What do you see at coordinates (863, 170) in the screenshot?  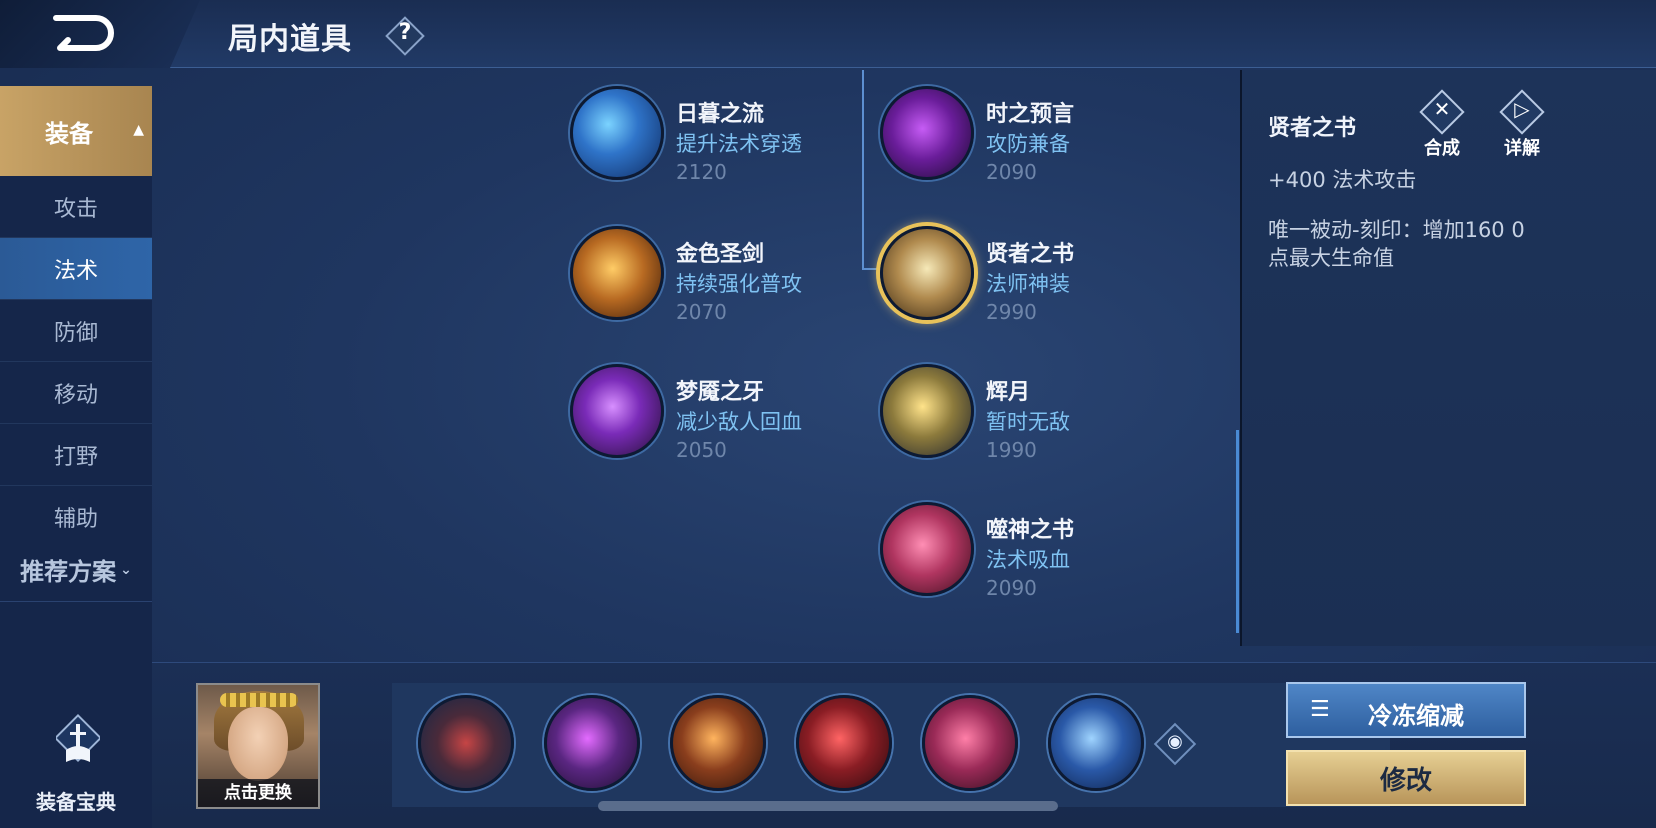 I see `tree-connector-vertical` at bounding box center [863, 170].